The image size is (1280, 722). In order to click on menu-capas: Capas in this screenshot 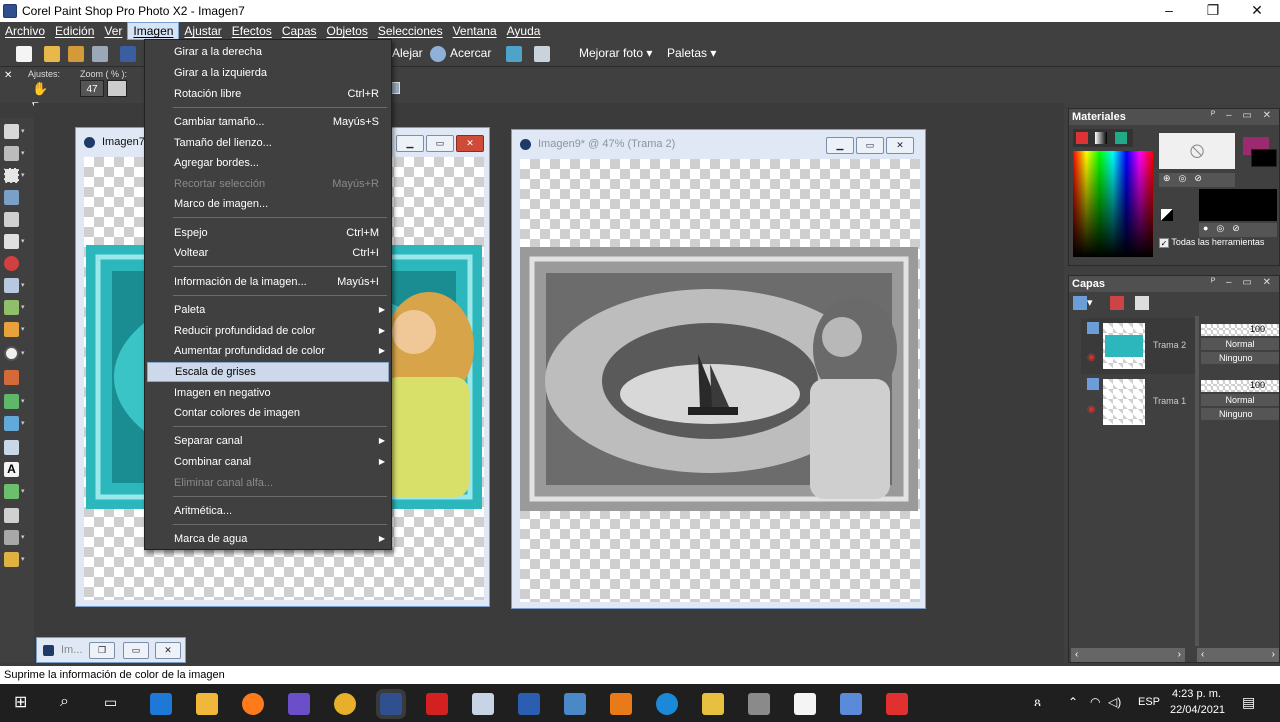, I will do `click(299, 31)`.